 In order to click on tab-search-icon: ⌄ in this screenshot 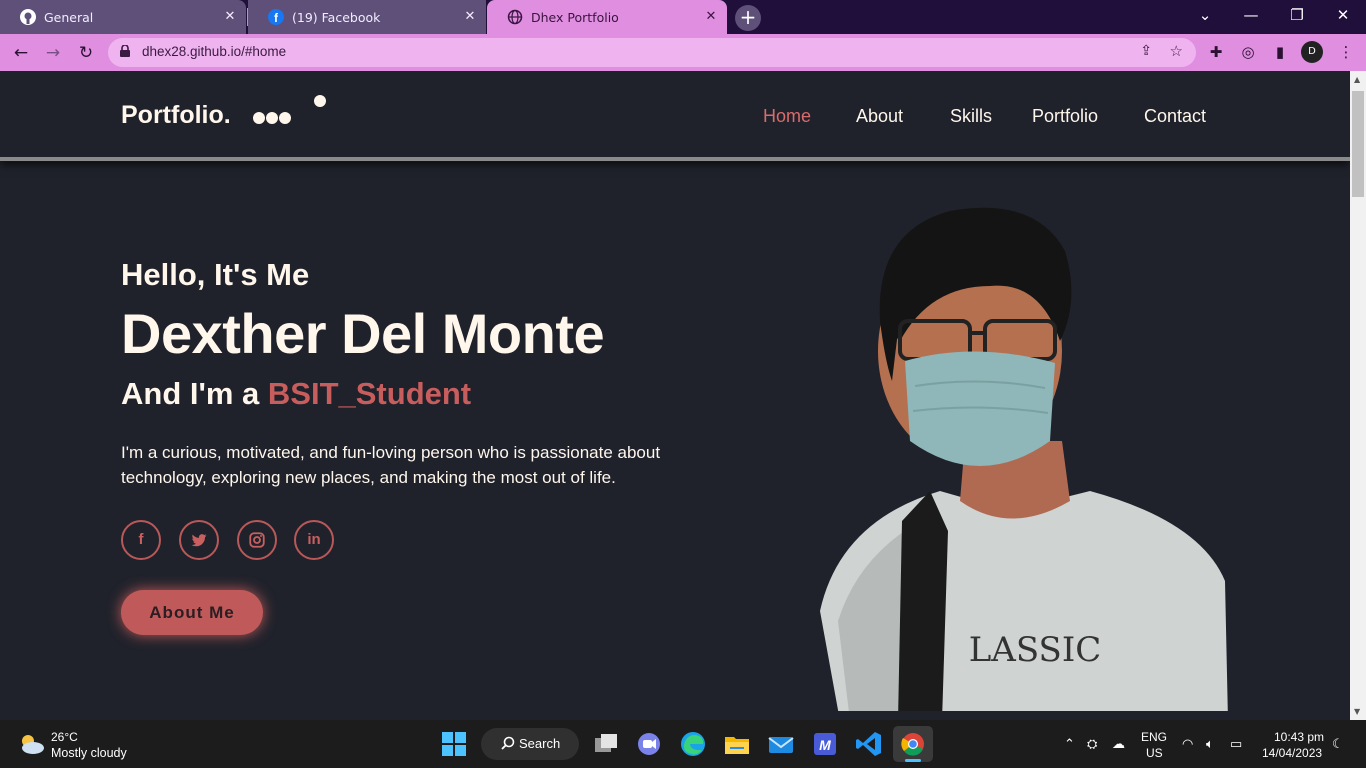, I will do `click(1205, 15)`.